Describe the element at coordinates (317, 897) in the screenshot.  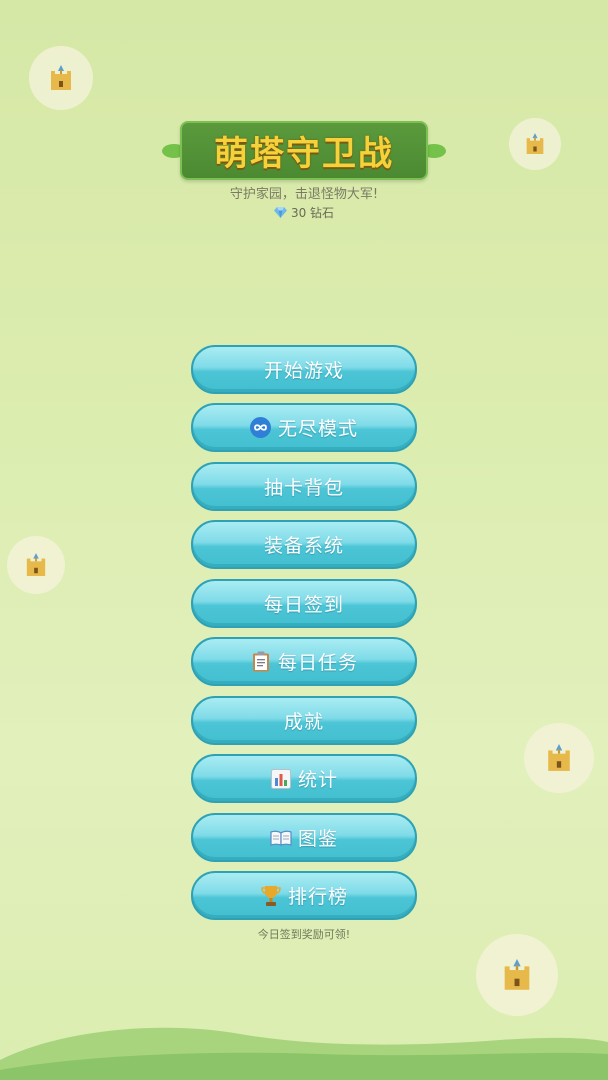
I see `leaderboard-label: 排行榜` at that location.